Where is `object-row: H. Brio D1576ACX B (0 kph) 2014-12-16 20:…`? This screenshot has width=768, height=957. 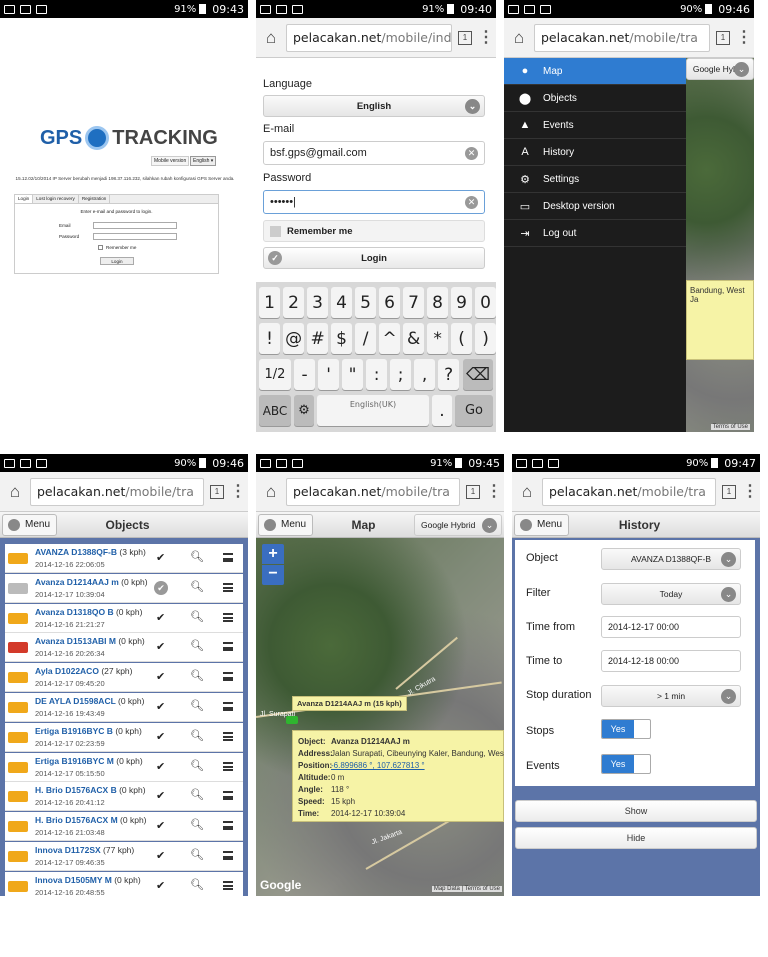
object-row: H. Brio D1576ACX B (0 kph) 2014-12-16 20:… is located at coordinates (124, 797).